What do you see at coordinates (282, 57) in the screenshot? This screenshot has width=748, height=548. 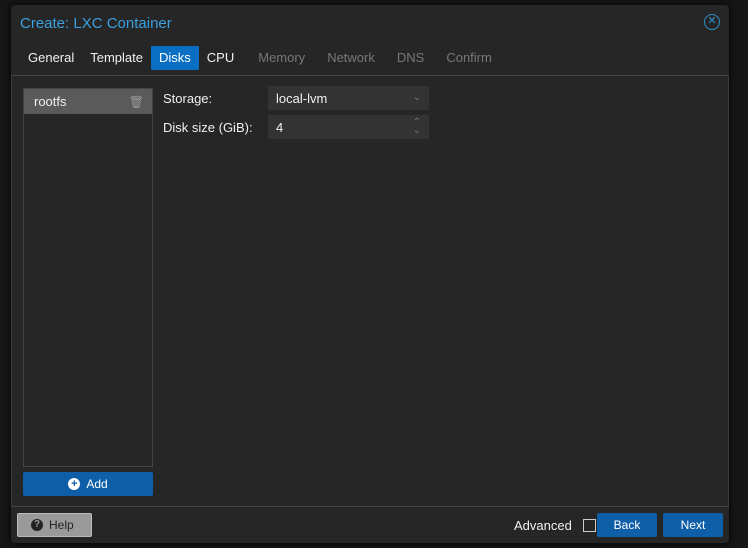 I see `tab-memory: Memory` at bounding box center [282, 57].